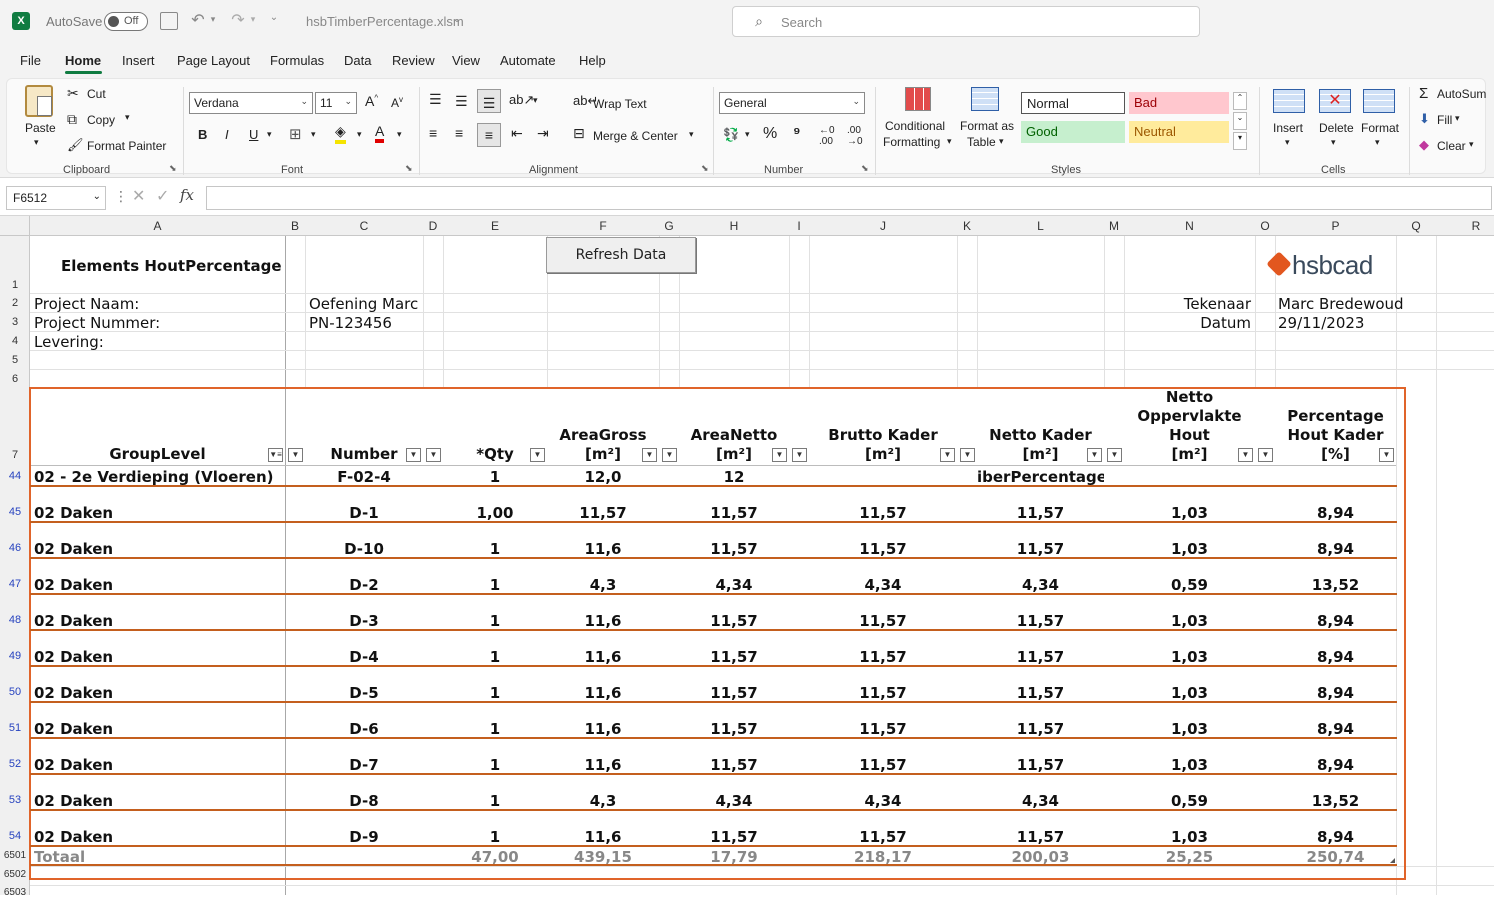  Describe the element at coordinates (15, 836) in the screenshot. I see `row-header: 54` at that location.